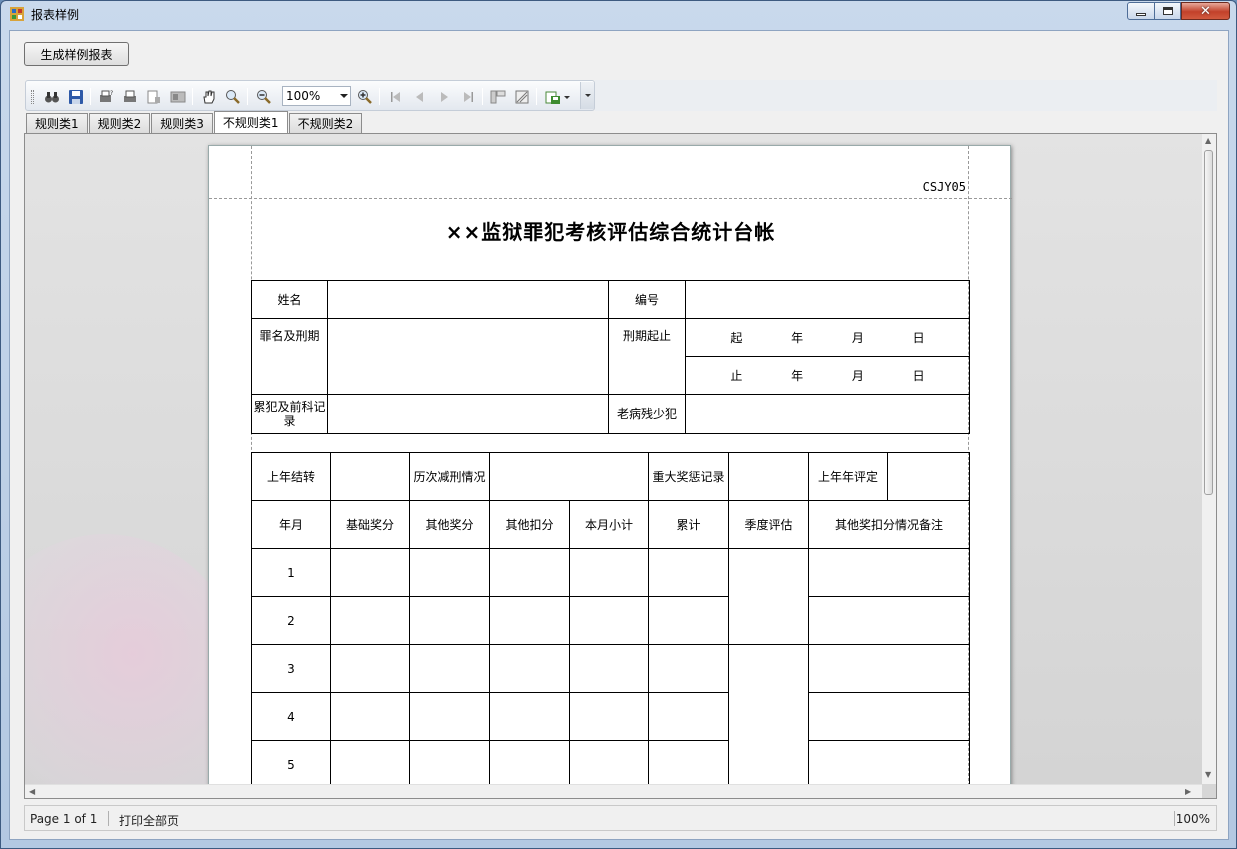 The width and height of the screenshot is (1237, 849). I want to click on overflow-chevron-icon, so click(587, 95).